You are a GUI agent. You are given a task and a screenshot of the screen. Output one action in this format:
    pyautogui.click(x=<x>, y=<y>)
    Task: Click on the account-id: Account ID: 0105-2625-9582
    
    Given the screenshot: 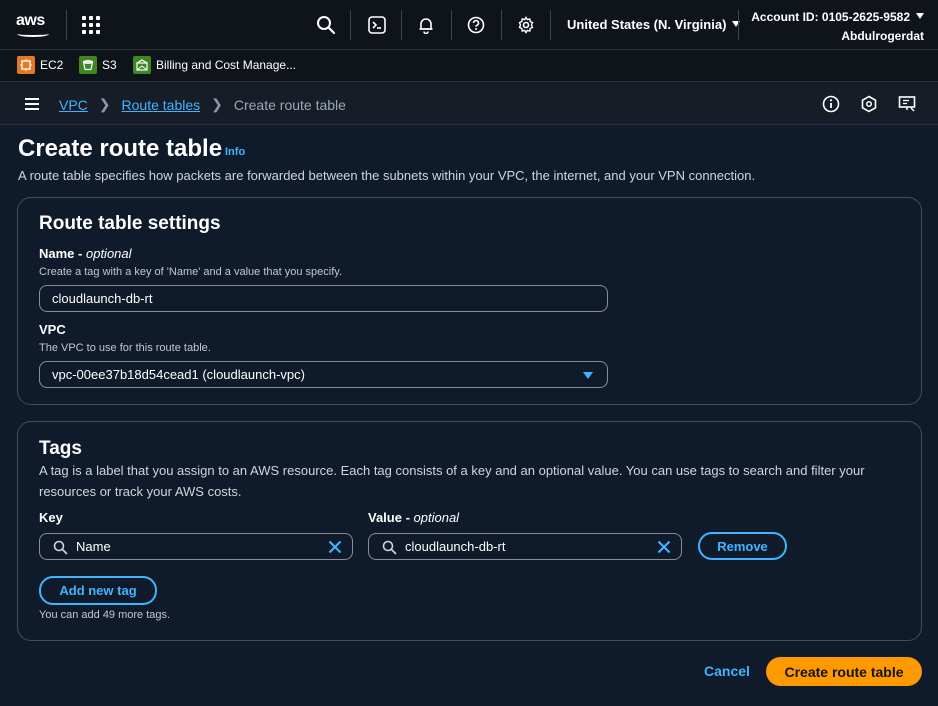 What is the action you would take?
    pyautogui.click(x=830, y=17)
    